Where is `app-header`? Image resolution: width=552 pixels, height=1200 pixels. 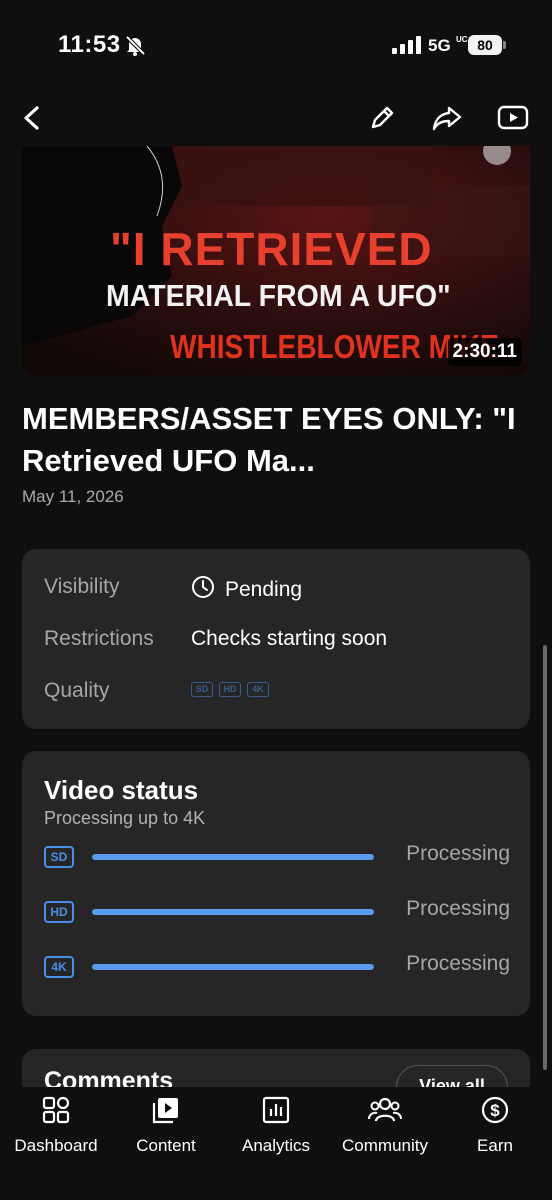
app-header is located at coordinates (276, 118).